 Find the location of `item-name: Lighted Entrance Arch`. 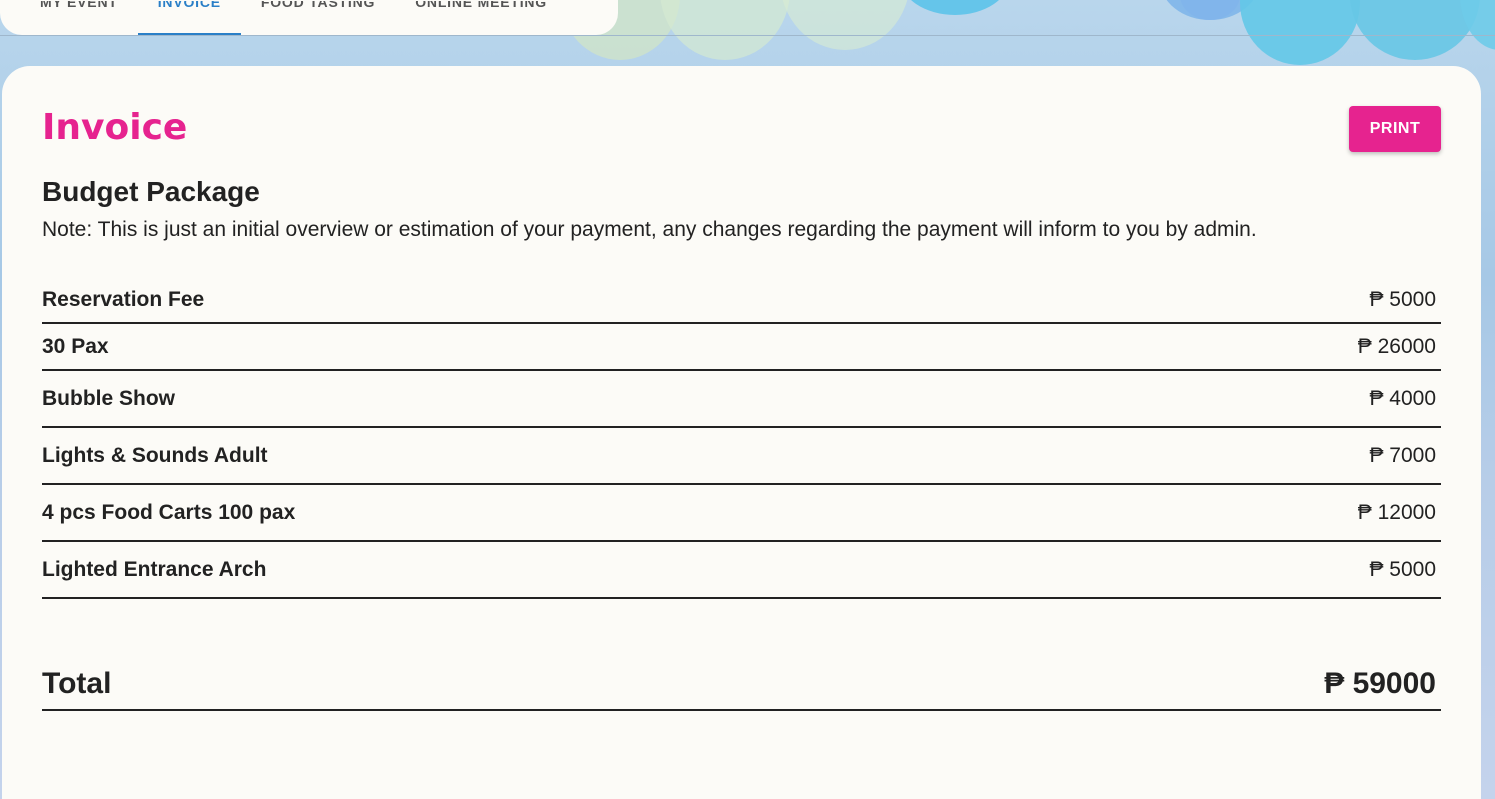

item-name: Lighted Entrance Arch is located at coordinates (154, 569).